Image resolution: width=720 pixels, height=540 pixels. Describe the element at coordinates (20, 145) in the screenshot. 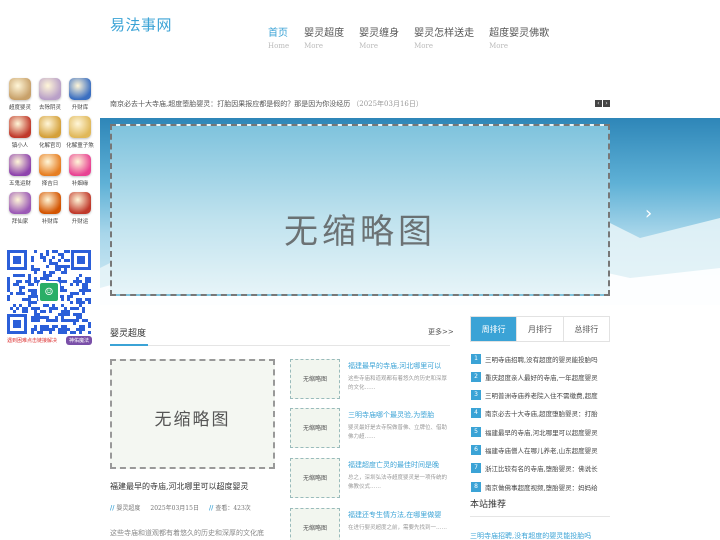

I see `app-label: 镇小人` at that location.